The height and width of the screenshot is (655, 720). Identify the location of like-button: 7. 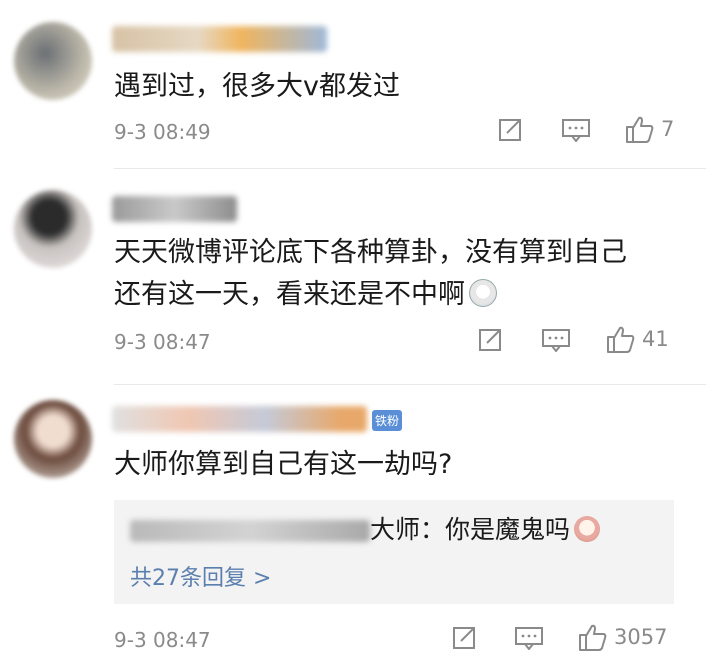
(649, 129).